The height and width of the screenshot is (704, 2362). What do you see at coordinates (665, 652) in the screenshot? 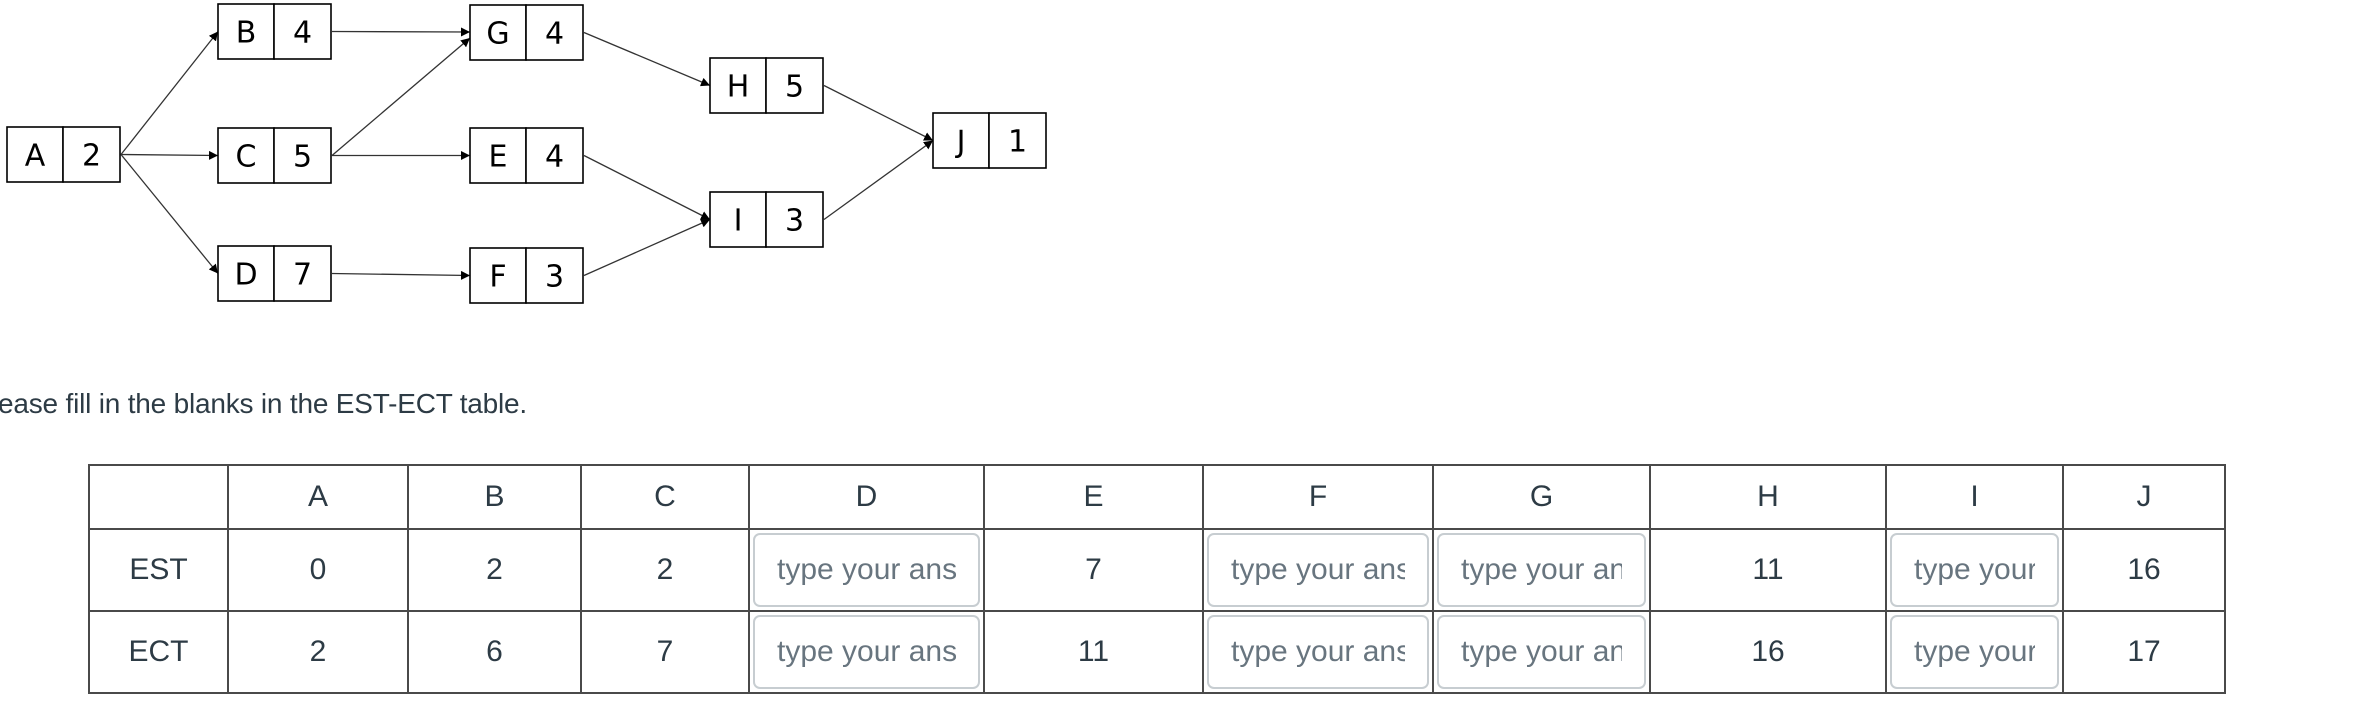
I see `ect-c-value: 7` at bounding box center [665, 652].